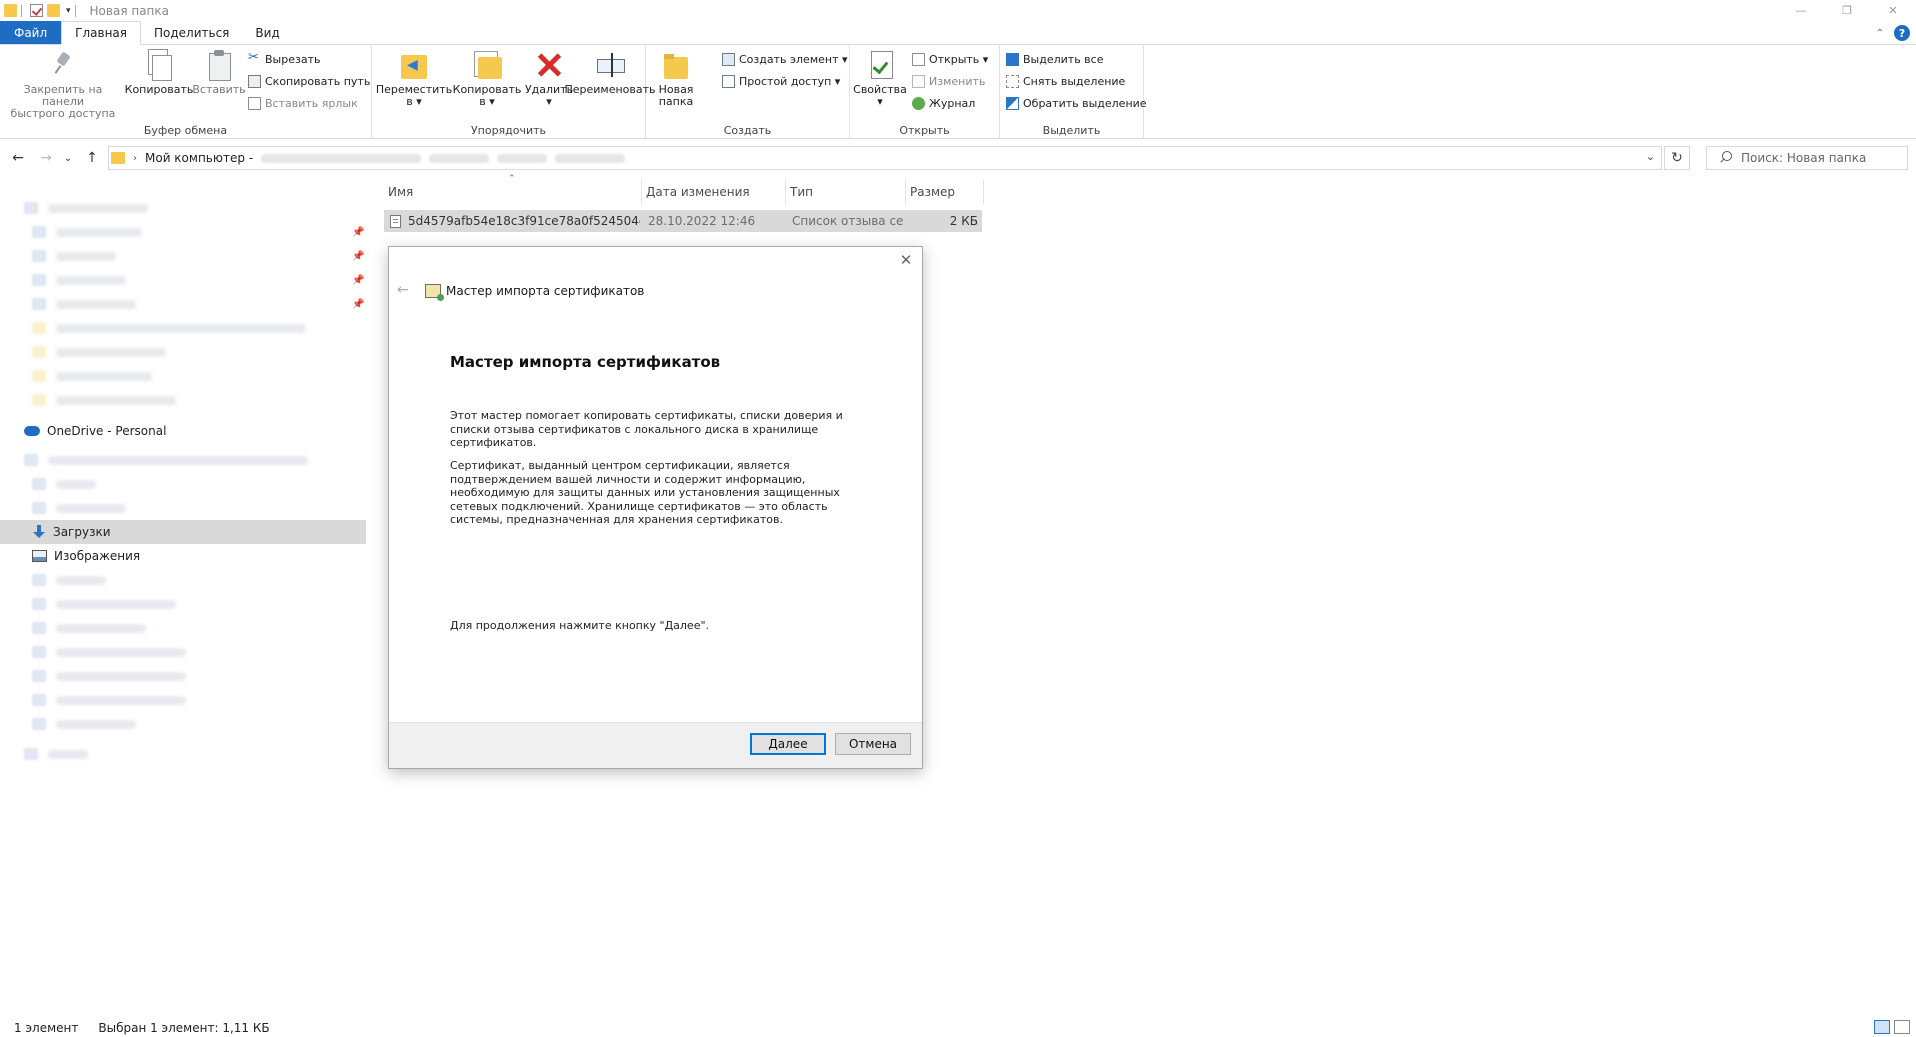 This screenshot has height=1037, width=1916. I want to click on close-button: ✕, so click(1893, 10).